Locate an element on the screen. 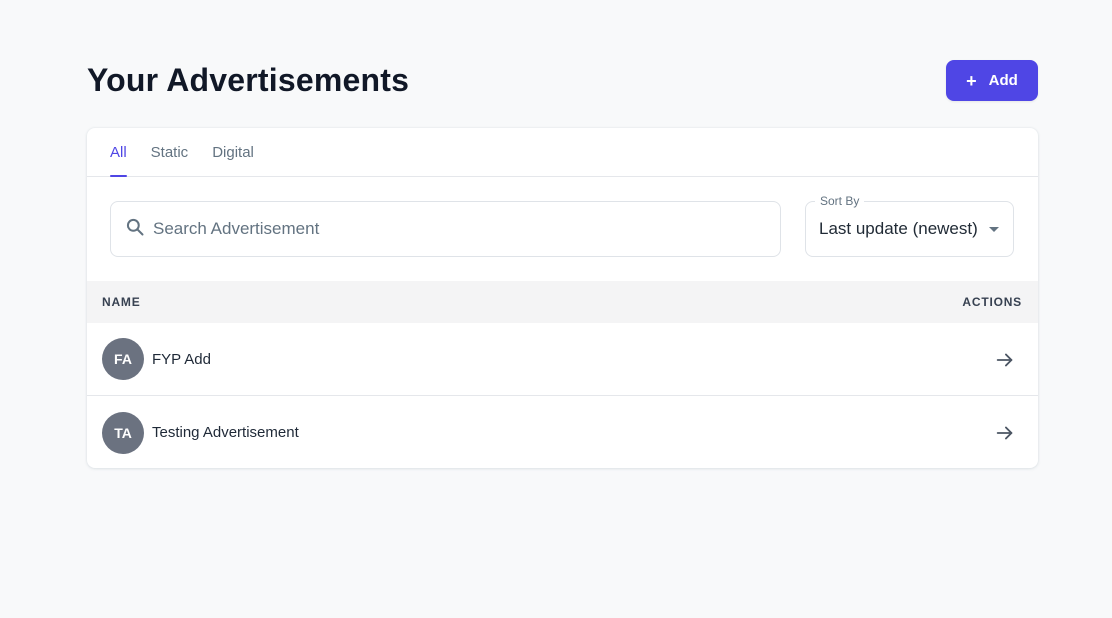  column-header-name: NAME is located at coordinates (121, 302).